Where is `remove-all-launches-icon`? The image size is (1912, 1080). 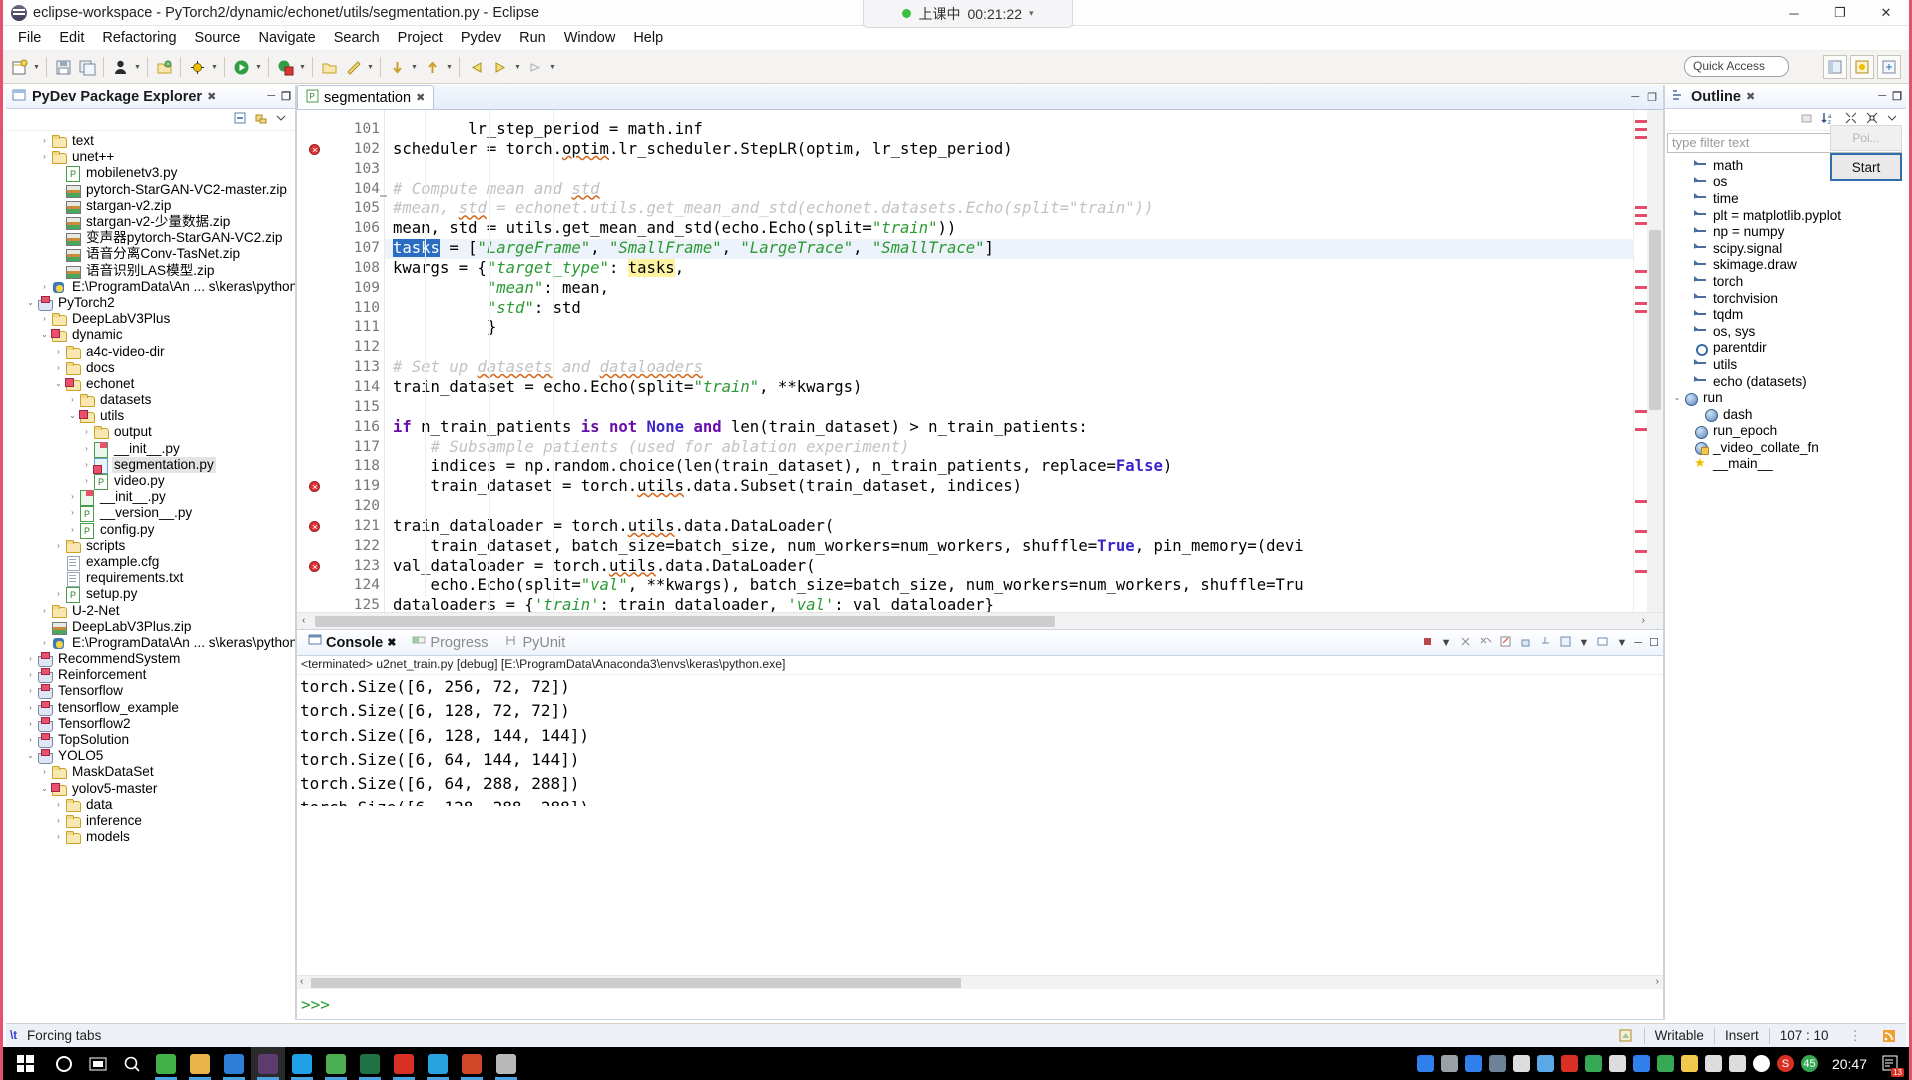 remove-all-launches-icon is located at coordinates (1485, 643).